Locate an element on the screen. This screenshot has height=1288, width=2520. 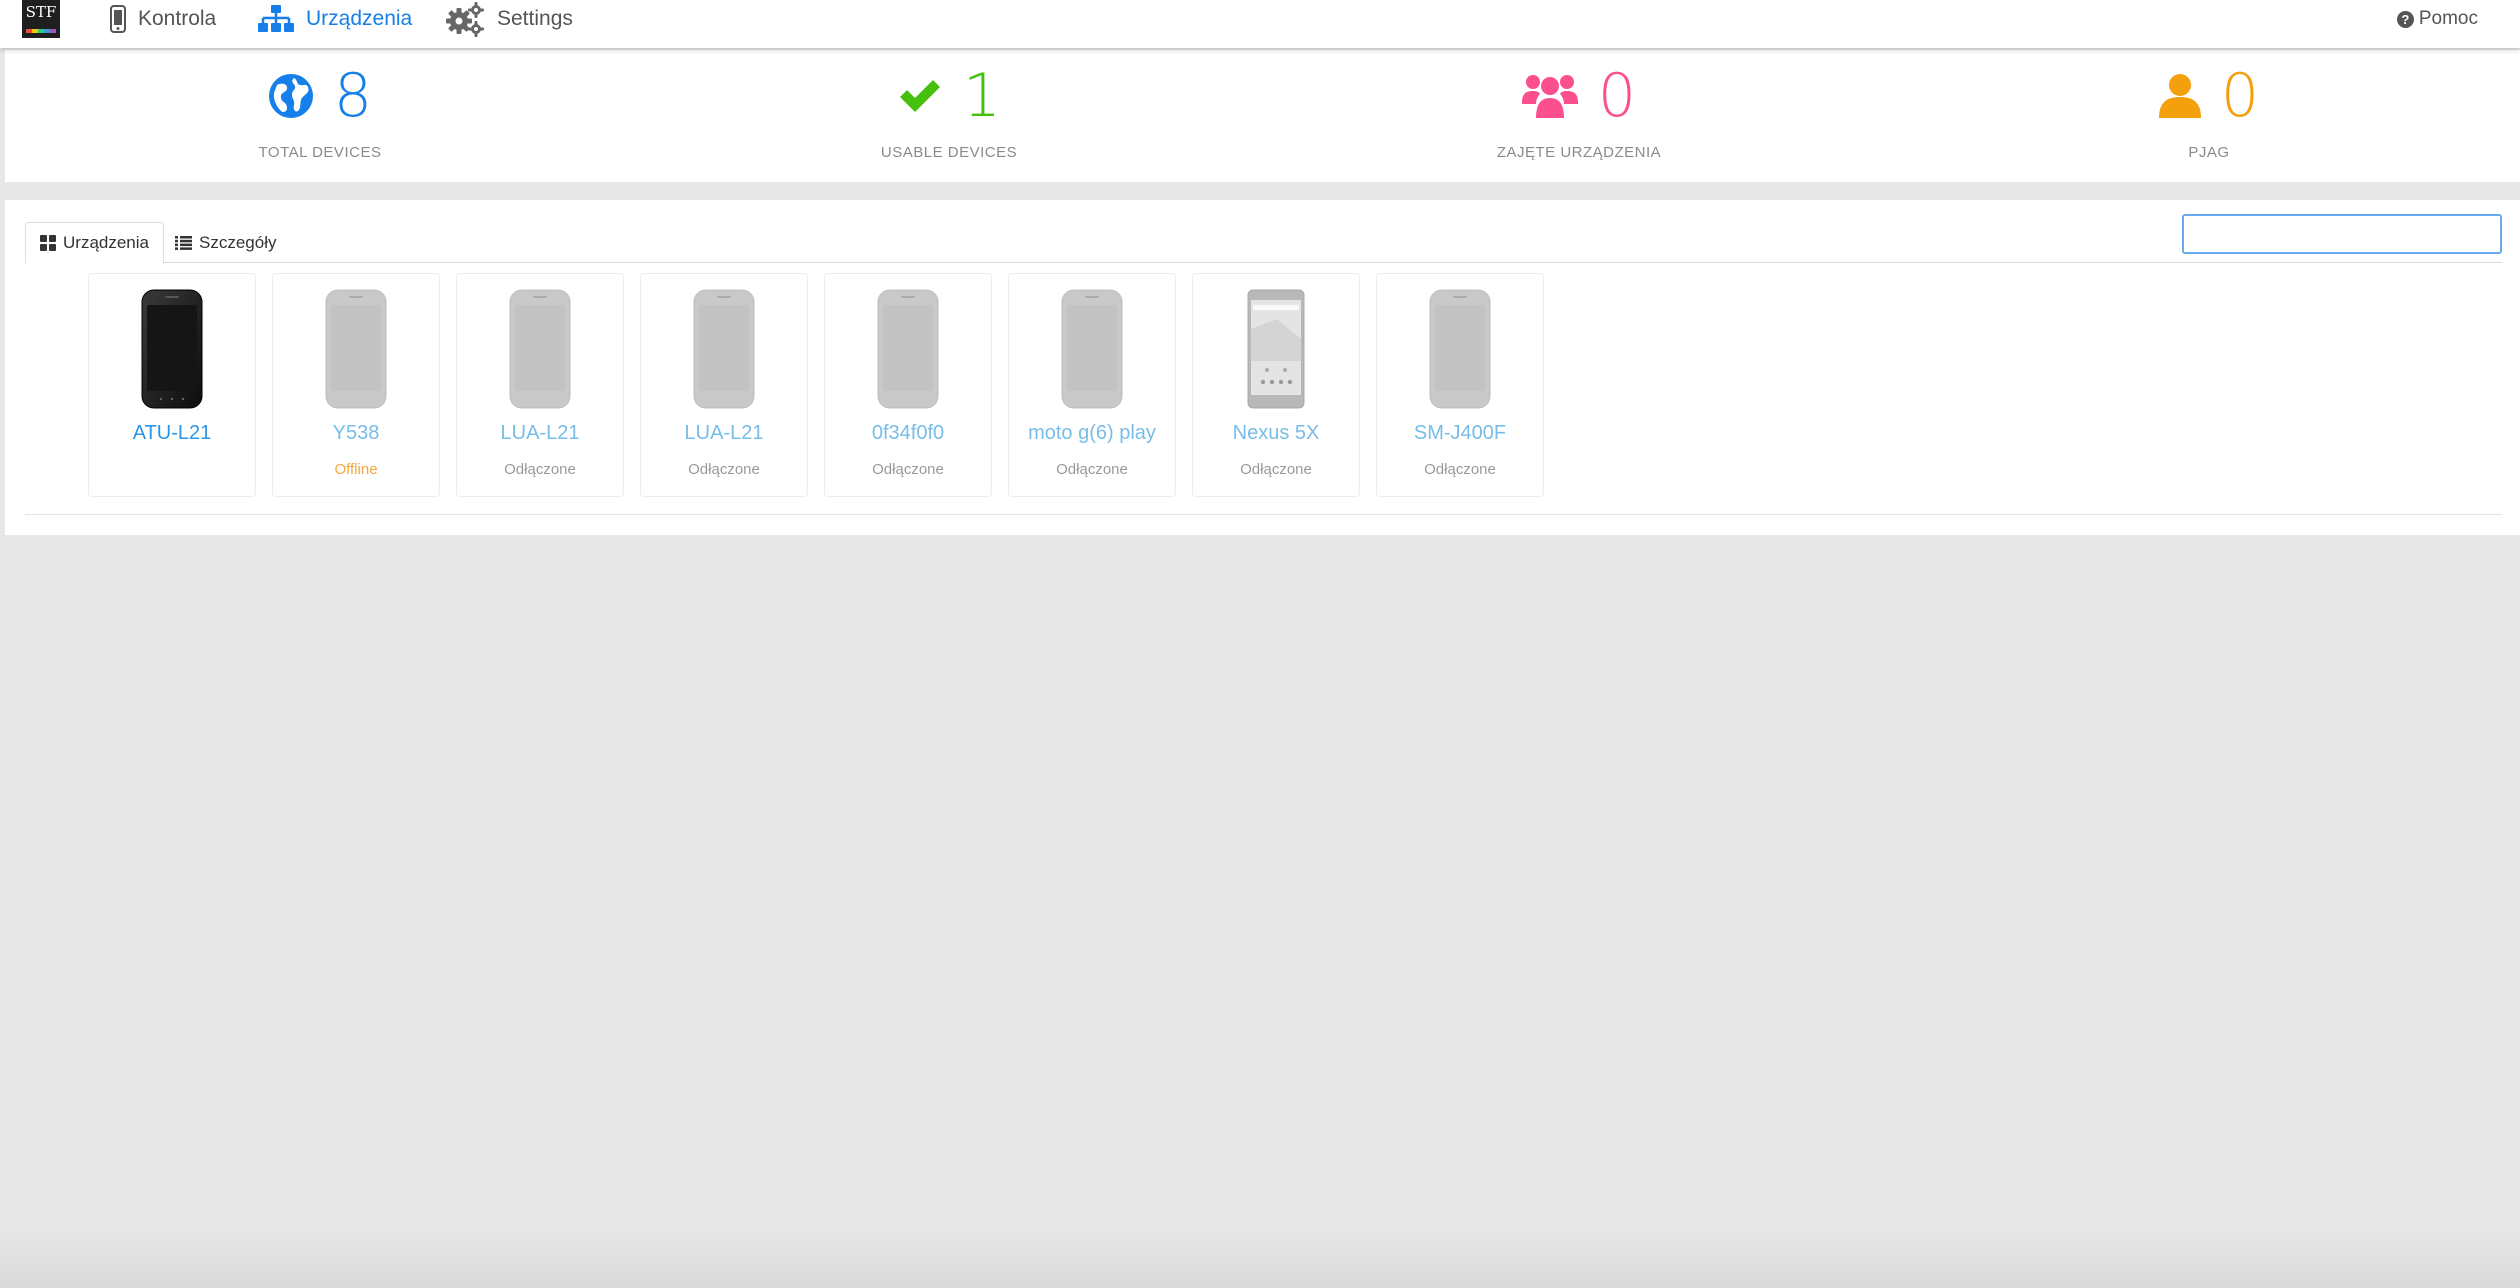
stat-usable-devices: 1 USABLE DEVICES is located at coordinates (949, 116).